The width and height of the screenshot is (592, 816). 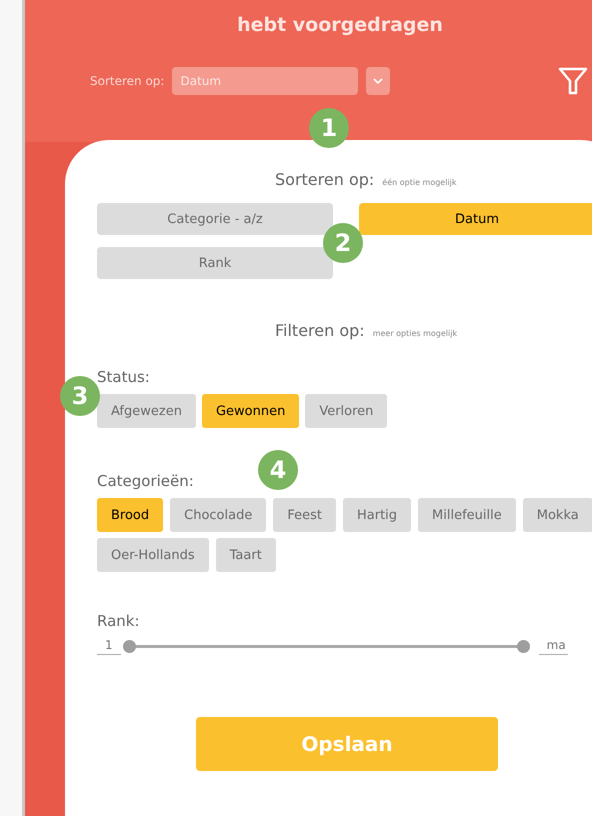 I want to click on status-chip: Gewonnen, so click(x=251, y=411).